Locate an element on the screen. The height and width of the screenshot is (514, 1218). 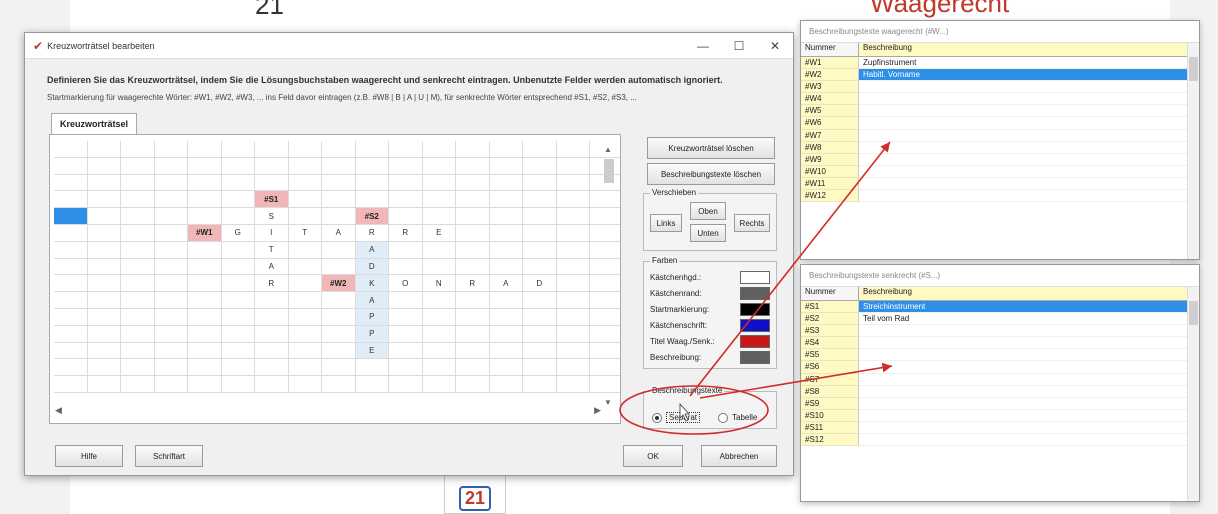
row-description: Streichinstrument is located at coordinates (1029, 307).